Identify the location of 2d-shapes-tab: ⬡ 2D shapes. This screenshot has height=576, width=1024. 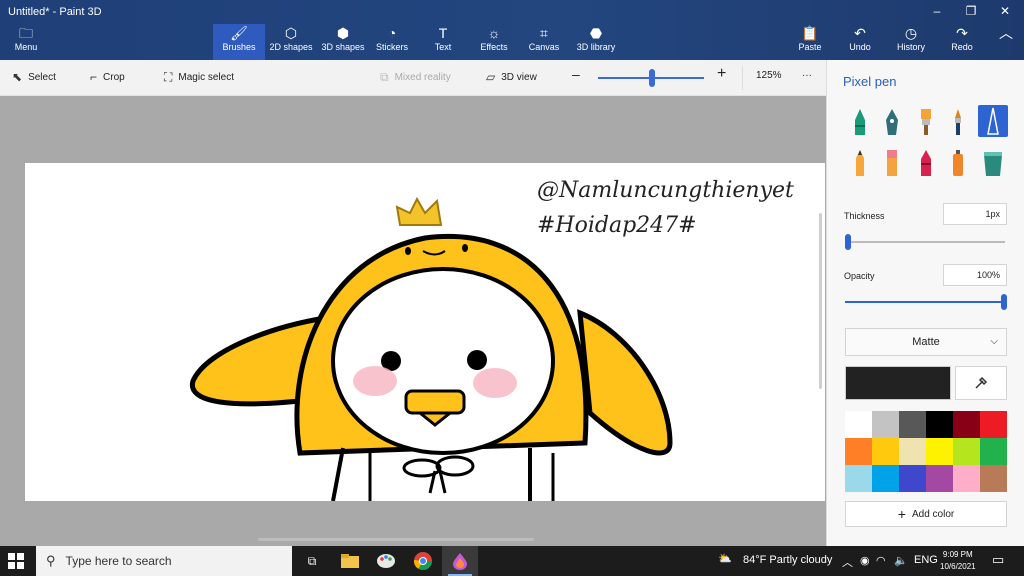
(291, 42).